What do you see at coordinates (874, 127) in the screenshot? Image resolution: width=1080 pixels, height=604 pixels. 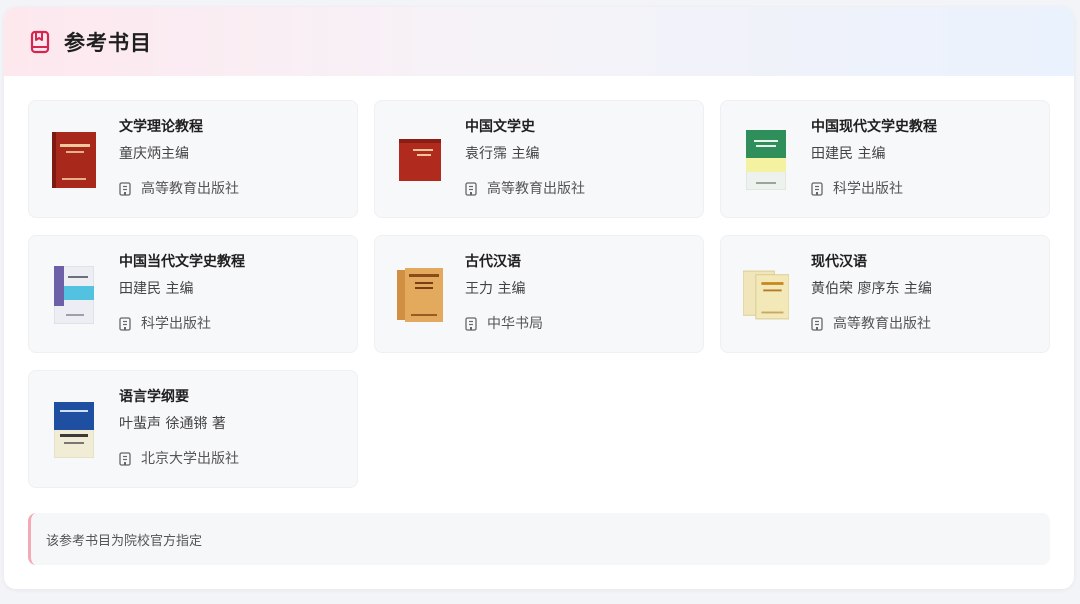 I see `book-title: 中国现代文学史教程` at bounding box center [874, 127].